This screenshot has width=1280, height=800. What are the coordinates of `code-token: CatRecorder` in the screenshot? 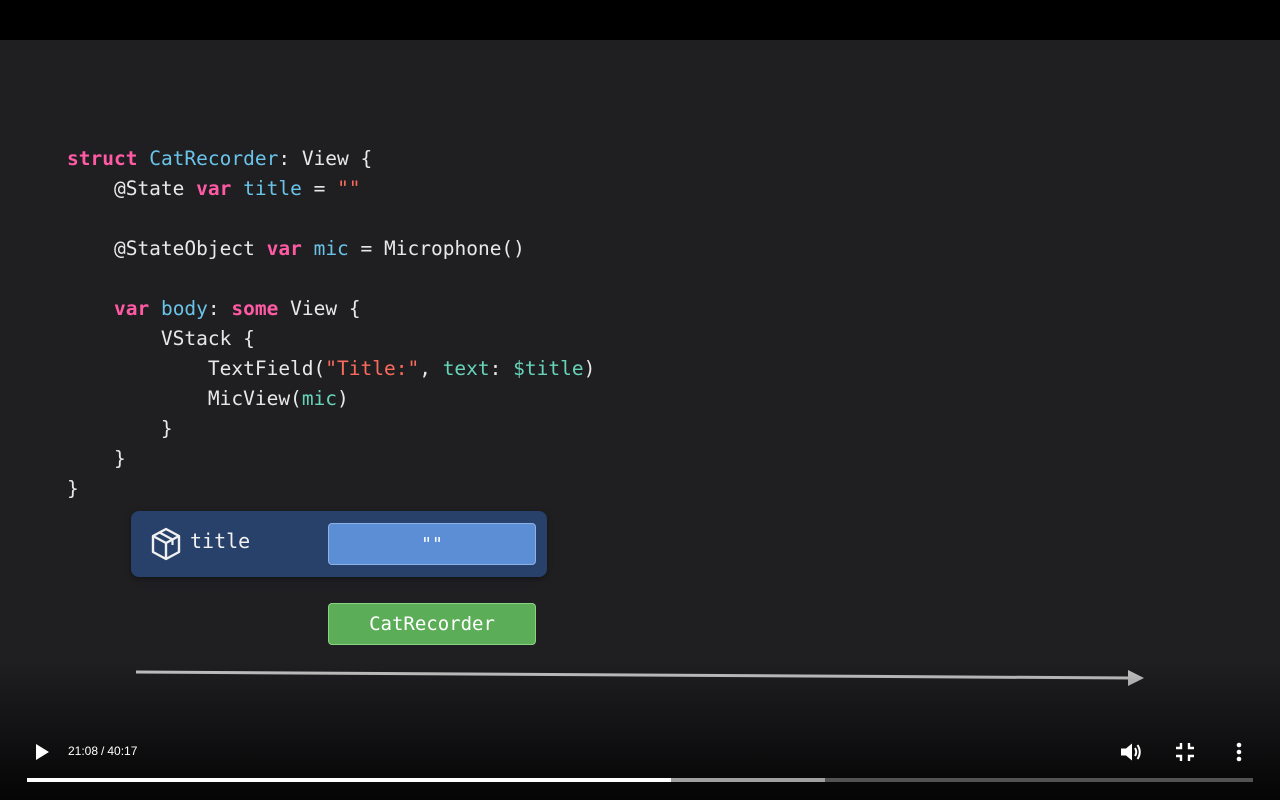 It's located at (214, 158).